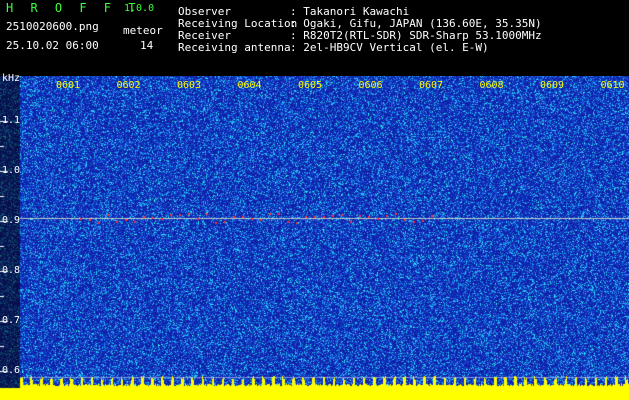 This screenshot has width=629, height=400. Describe the element at coordinates (234, 47) in the screenshot. I see `antenna-label: Receiving antenna` at that location.